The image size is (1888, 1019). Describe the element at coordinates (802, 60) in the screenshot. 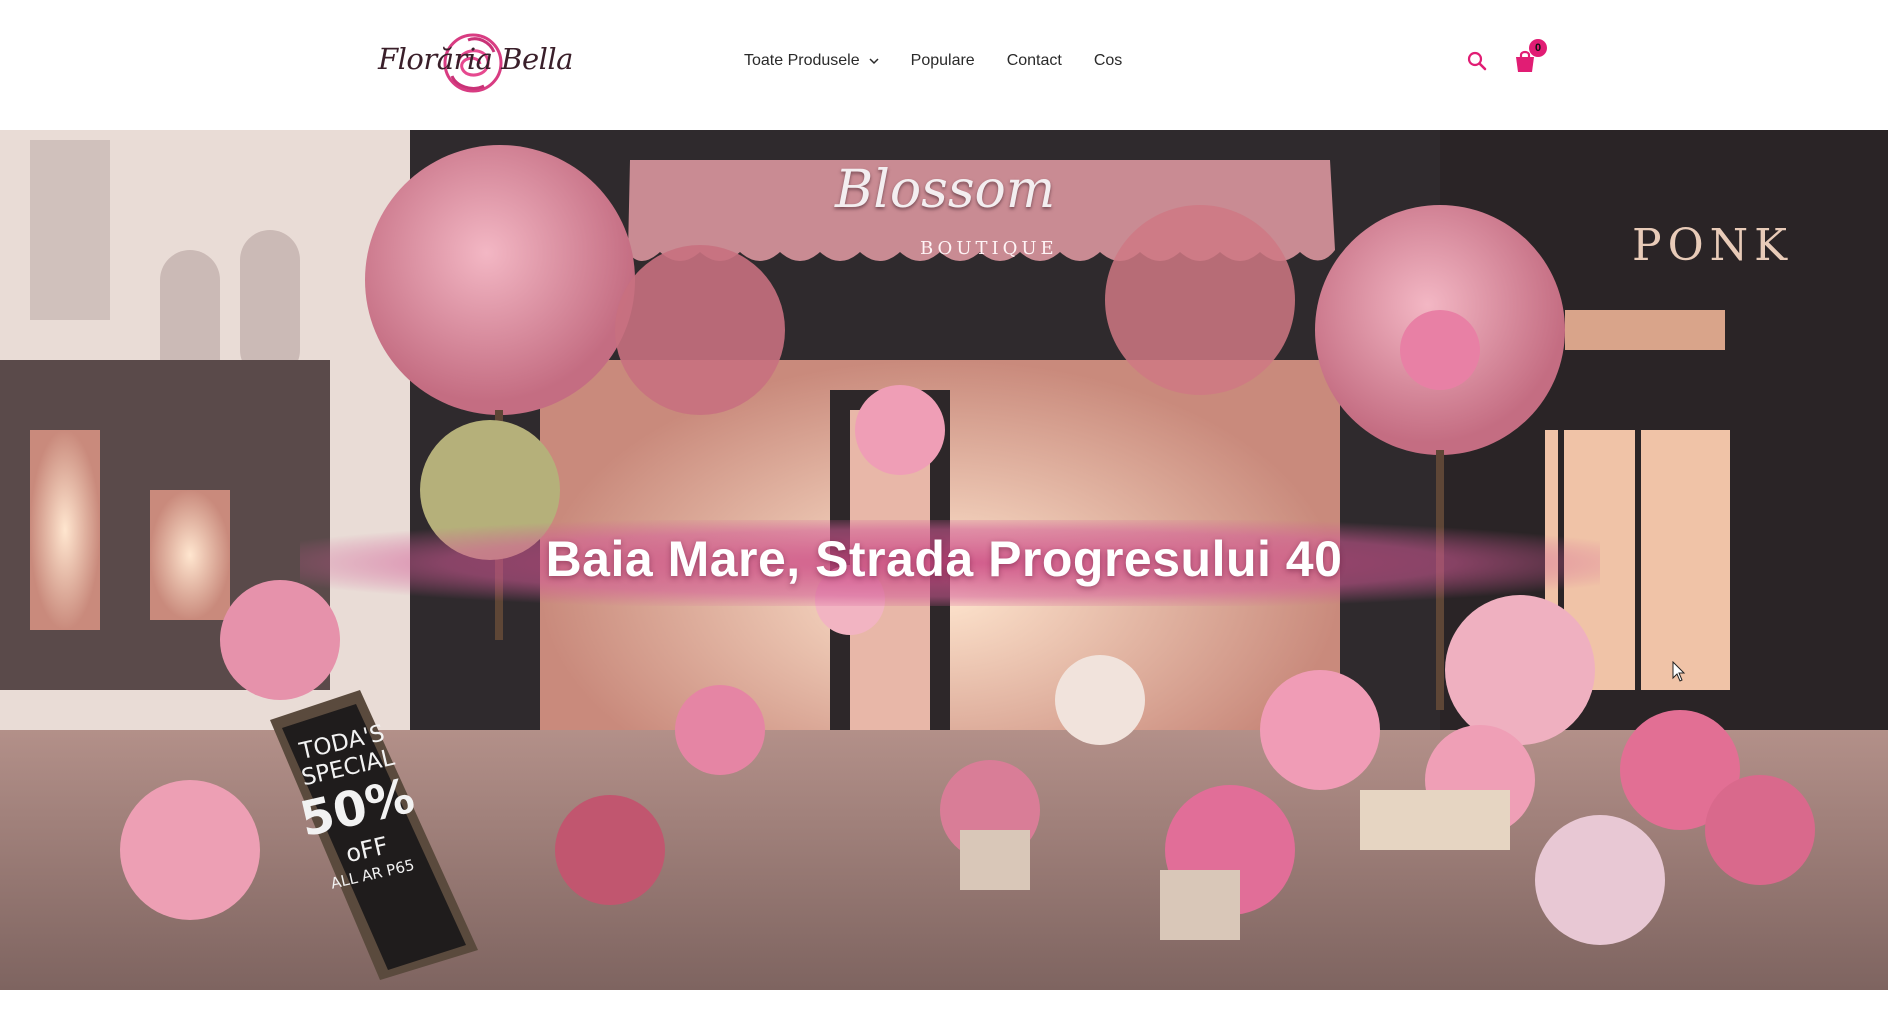

I see `nav-item-label: Toate Produsele` at that location.